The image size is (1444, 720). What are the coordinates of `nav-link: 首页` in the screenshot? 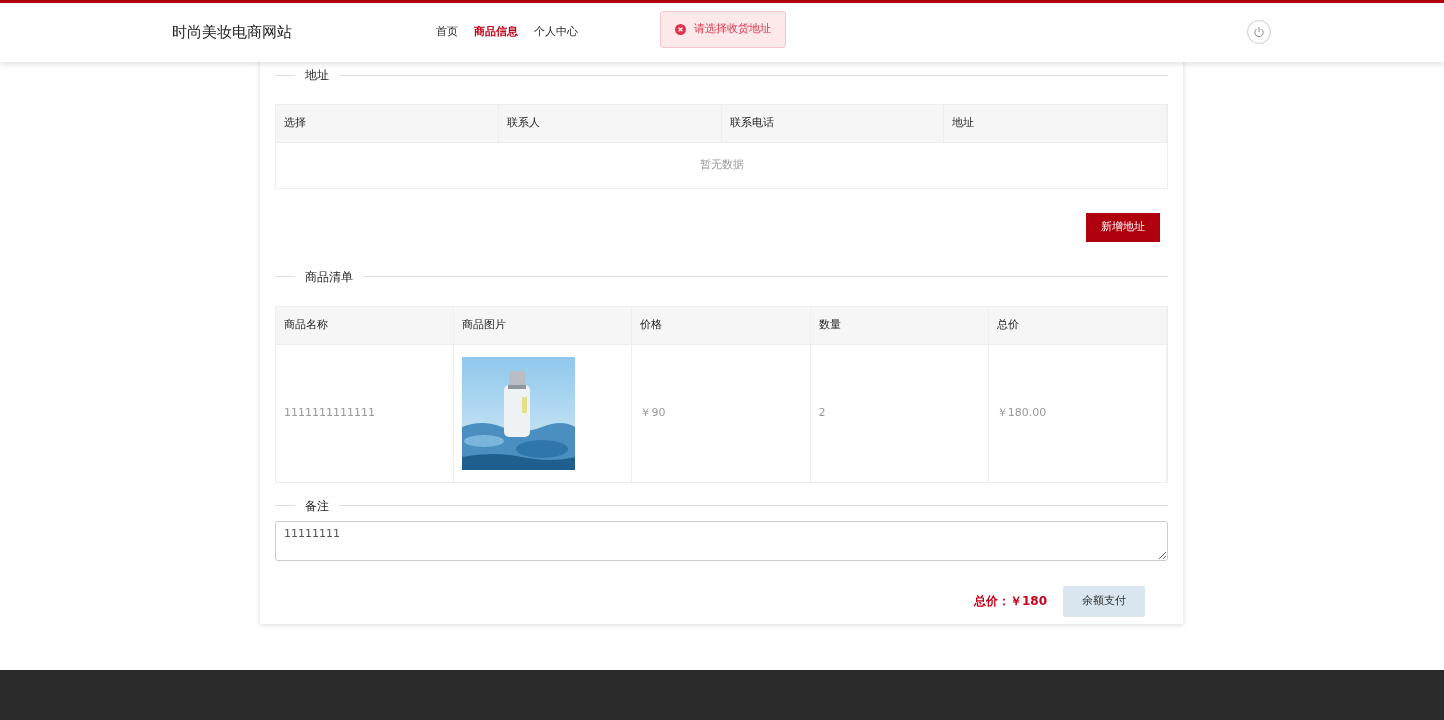 It's located at (447, 32).